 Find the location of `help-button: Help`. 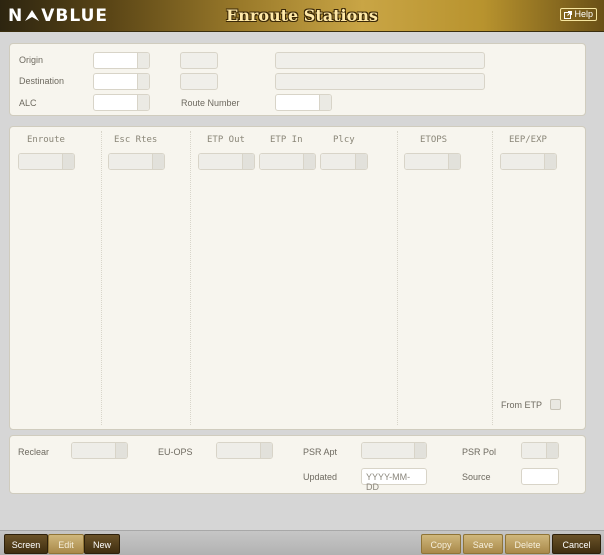

help-button: Help is located at coordinates (578, 14).